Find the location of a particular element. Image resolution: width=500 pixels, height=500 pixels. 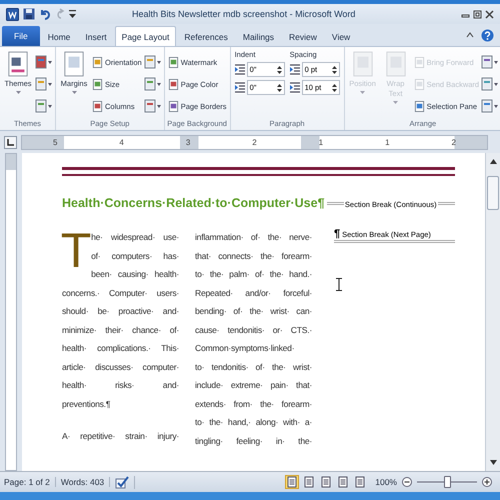

zoom-in-icon is located at coordinates (487, 482).